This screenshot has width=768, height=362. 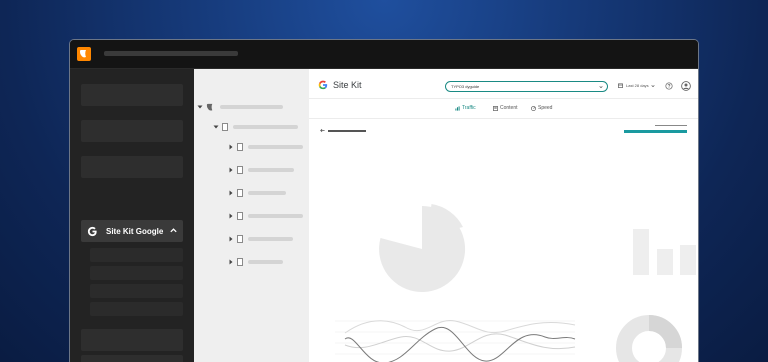 I want to click on series-line-highlight, so click(x=460, y=344).